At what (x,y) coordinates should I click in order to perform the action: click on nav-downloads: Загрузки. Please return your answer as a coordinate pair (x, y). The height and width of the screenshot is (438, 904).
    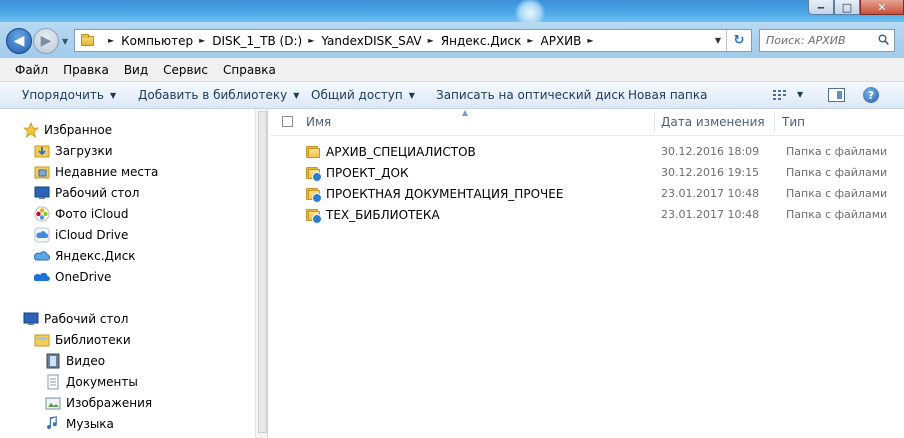
    Looking at the image, I should click on (73, 151).